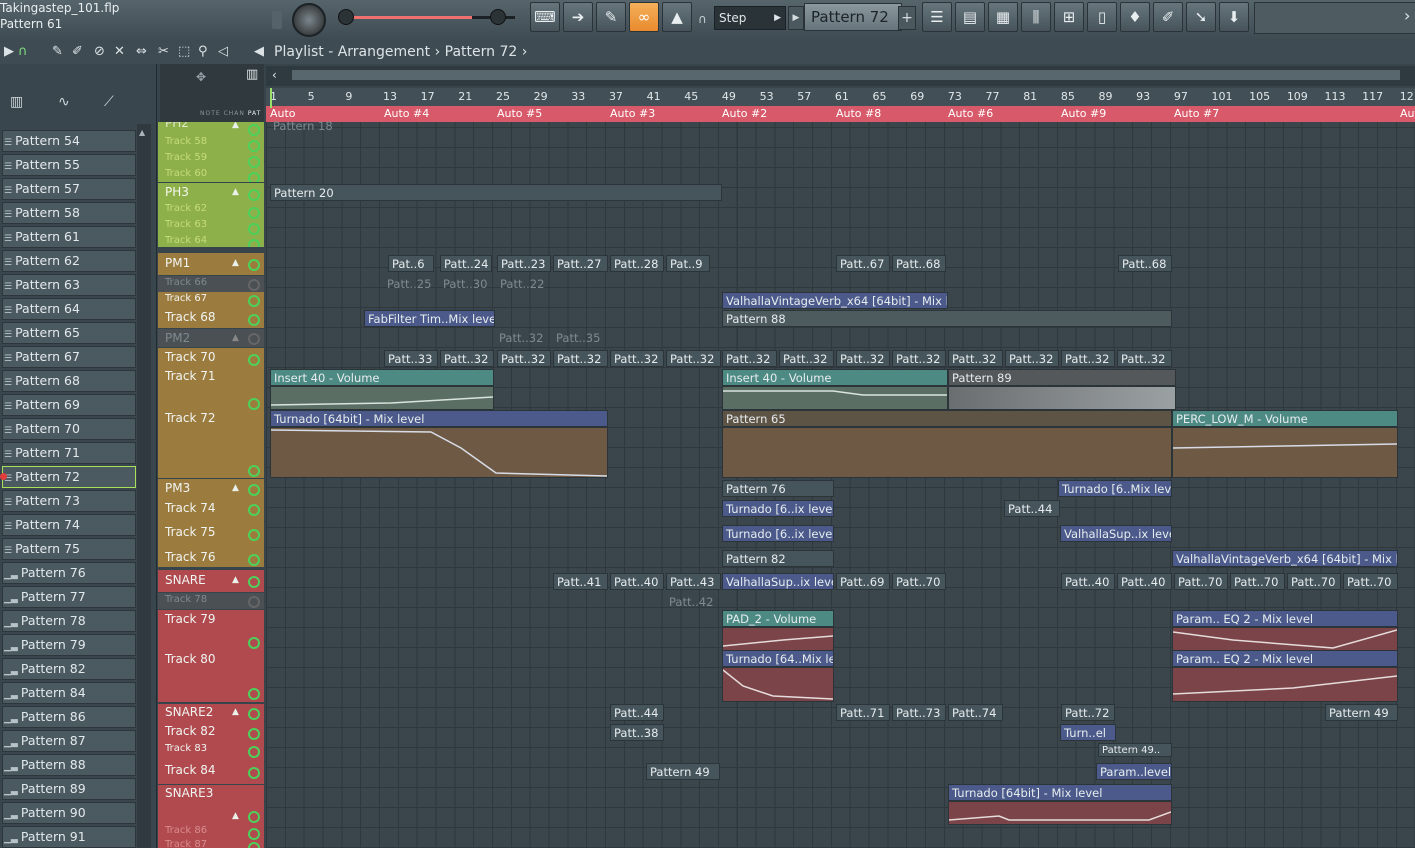  What do you see at coordinates (524, 338) in the screenshot?
I see `muted-pattern-clip: Patt..32` at bounding box center [524, 338].